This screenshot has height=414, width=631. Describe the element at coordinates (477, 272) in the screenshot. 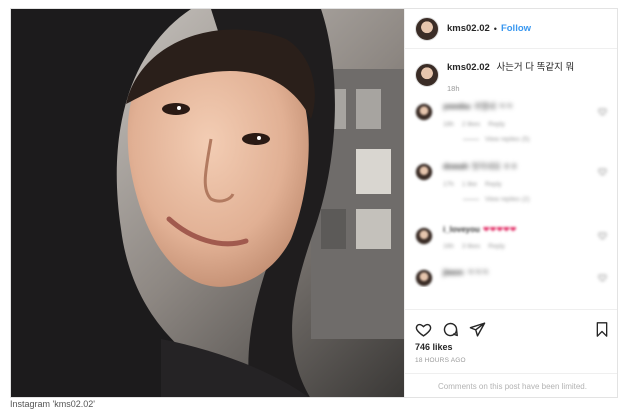

I see `comment-text: ㅋㅋㅋ` at that location.